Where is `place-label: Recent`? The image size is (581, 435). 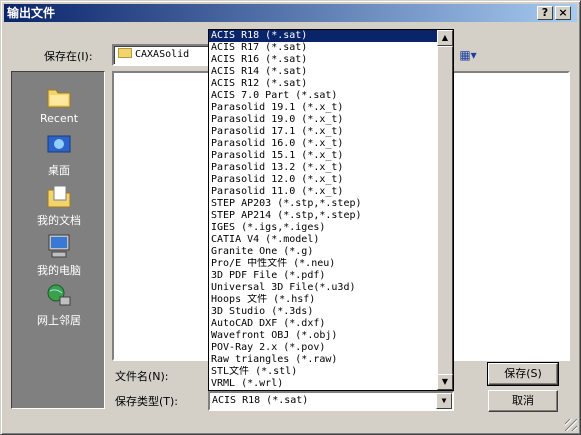
place-label: Recent is located at coordinates (59, 118).